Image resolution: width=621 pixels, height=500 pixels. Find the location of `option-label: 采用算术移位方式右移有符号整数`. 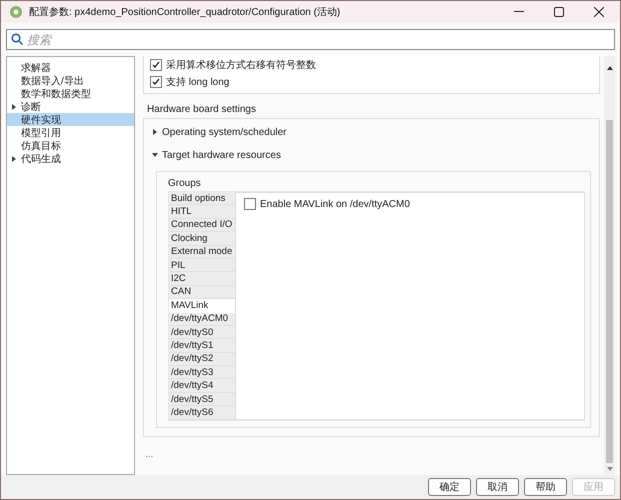

option-label: 采用算术移位方式右移有符号整数 is located at coordinates (241, 65).